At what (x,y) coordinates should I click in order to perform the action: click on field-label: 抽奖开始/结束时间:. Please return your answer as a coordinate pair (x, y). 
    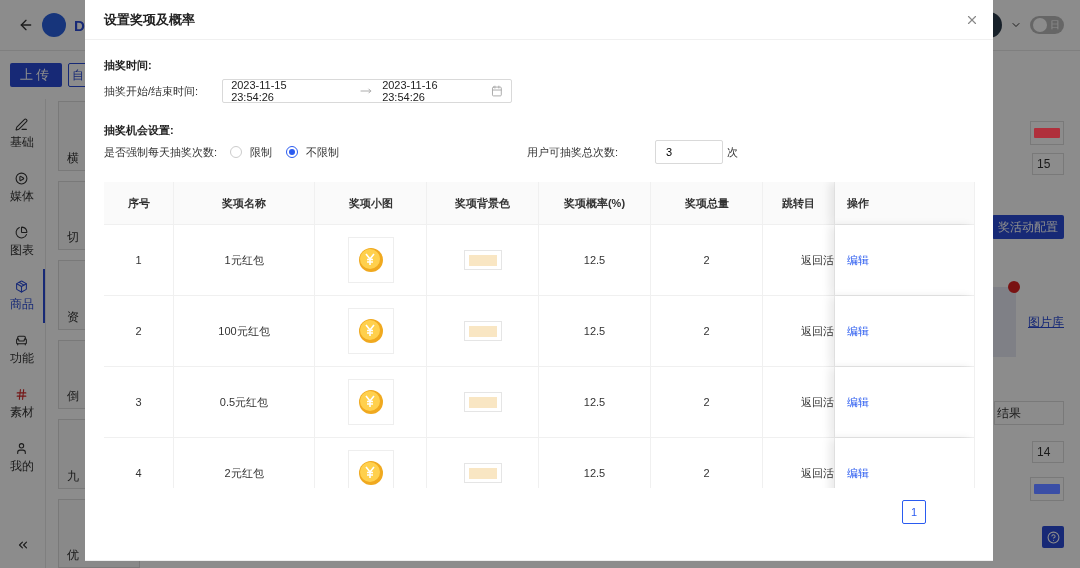
    Looking at the image, I should click on (151, 91).